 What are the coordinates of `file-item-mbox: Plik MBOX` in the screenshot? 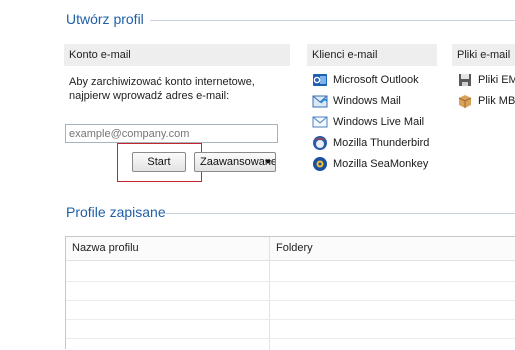 It's located at (486, 103).